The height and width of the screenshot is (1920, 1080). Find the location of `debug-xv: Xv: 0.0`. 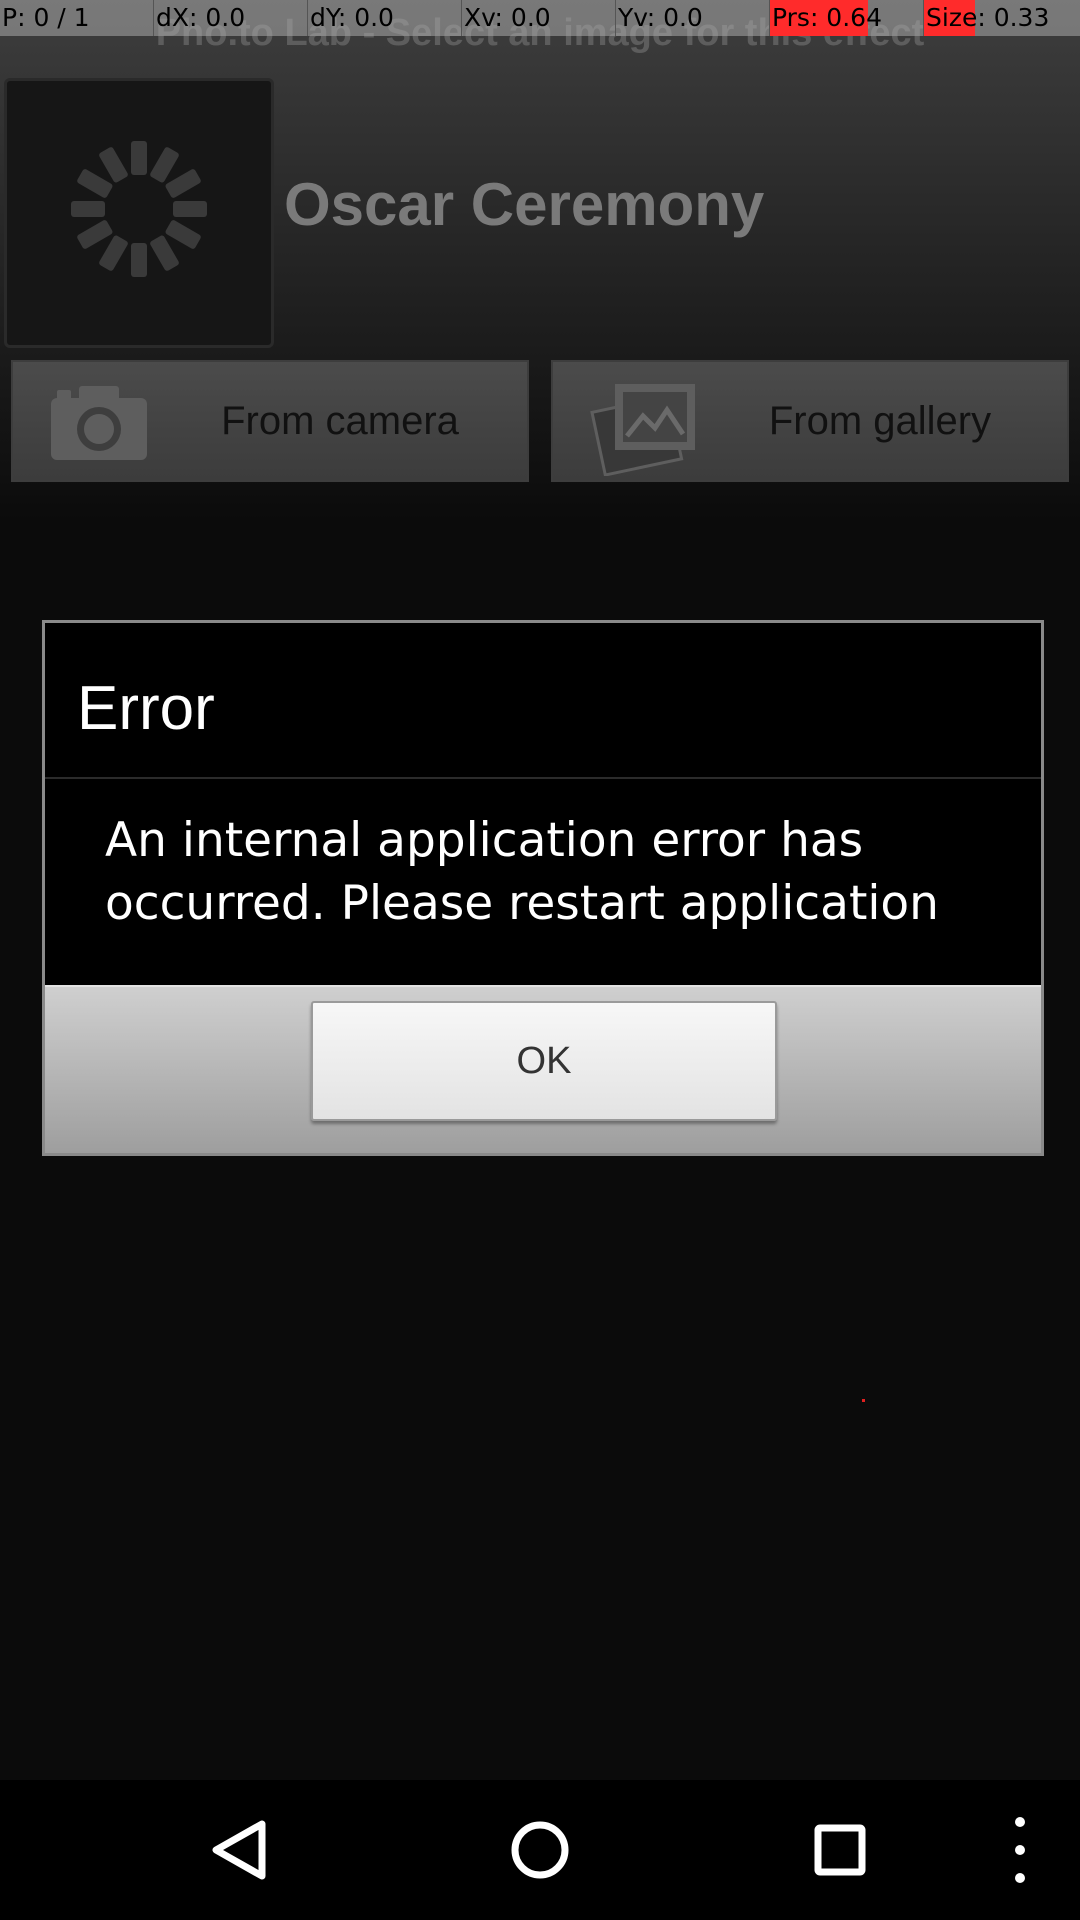

debug-xv: Xv: 0.0 is located at coordinates (539, 18).